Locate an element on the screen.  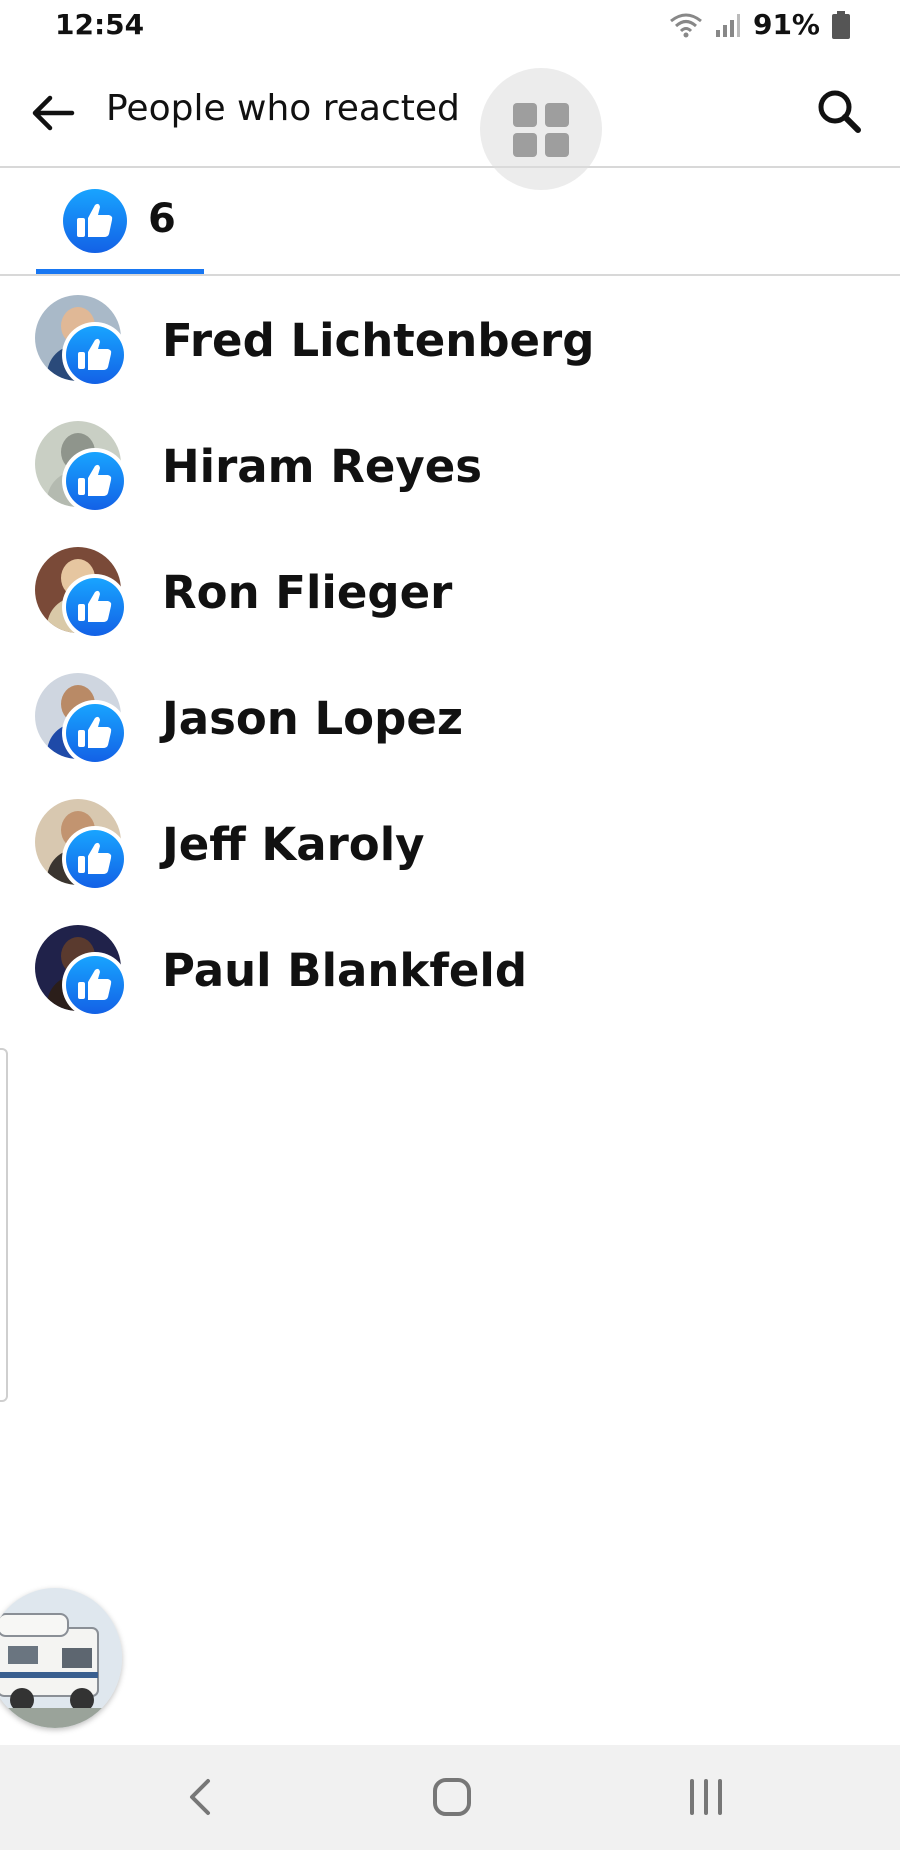
back-button is located at coordinates (53, 113).